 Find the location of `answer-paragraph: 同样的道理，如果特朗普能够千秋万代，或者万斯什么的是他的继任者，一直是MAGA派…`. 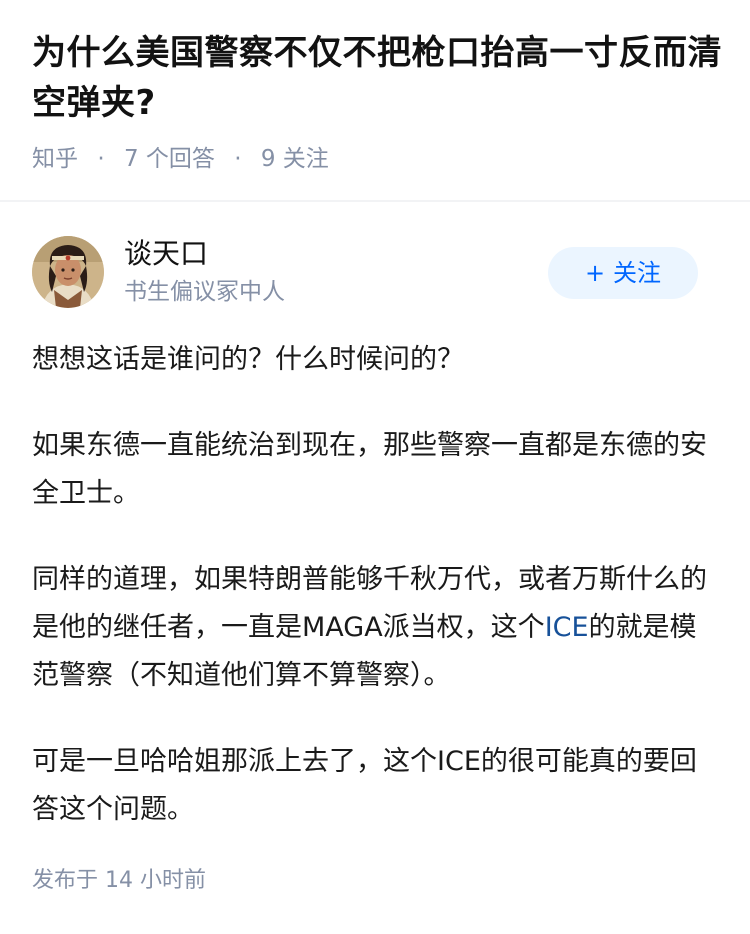

answer-paragraph: 同样的道理，如果特朗普能够千秋万代，或者万斯什么的是他的继任者，一直是MAGA派… is located at coordinates (377, 628).